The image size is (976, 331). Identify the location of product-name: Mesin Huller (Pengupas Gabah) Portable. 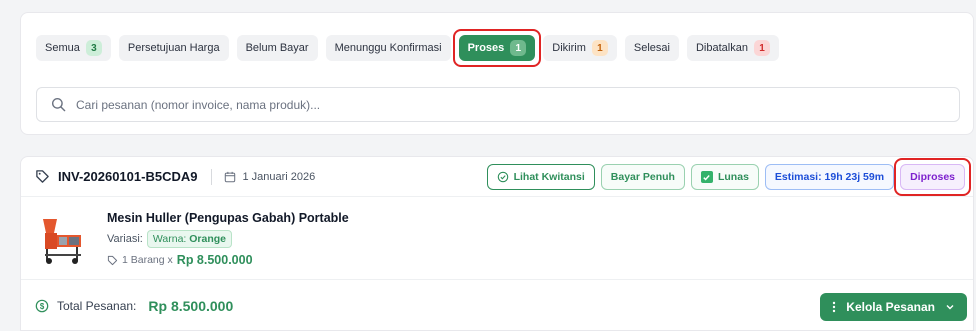
(228, 218).